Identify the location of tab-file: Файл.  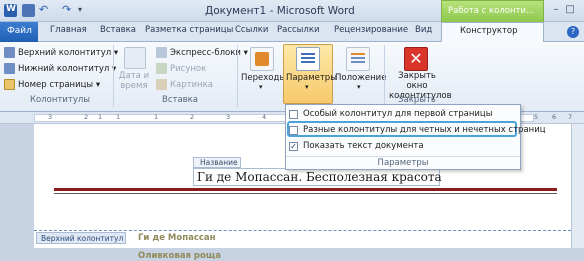
(19, 32).